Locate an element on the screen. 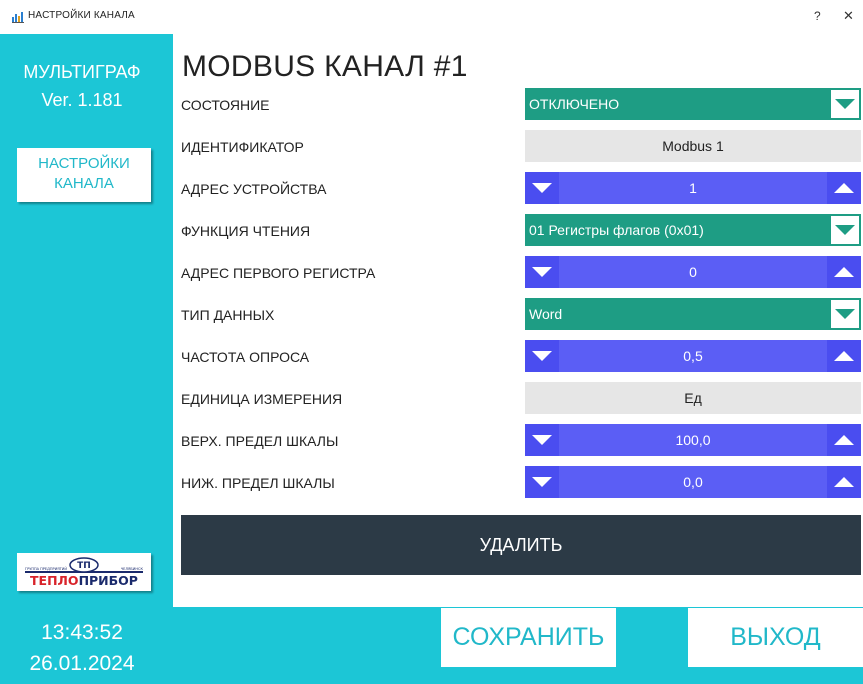 The height and width of the screenshot is (684, 863). read-function-dropdown: 01 Регистры флагов (0x01) is located at coordinates (693, 230).